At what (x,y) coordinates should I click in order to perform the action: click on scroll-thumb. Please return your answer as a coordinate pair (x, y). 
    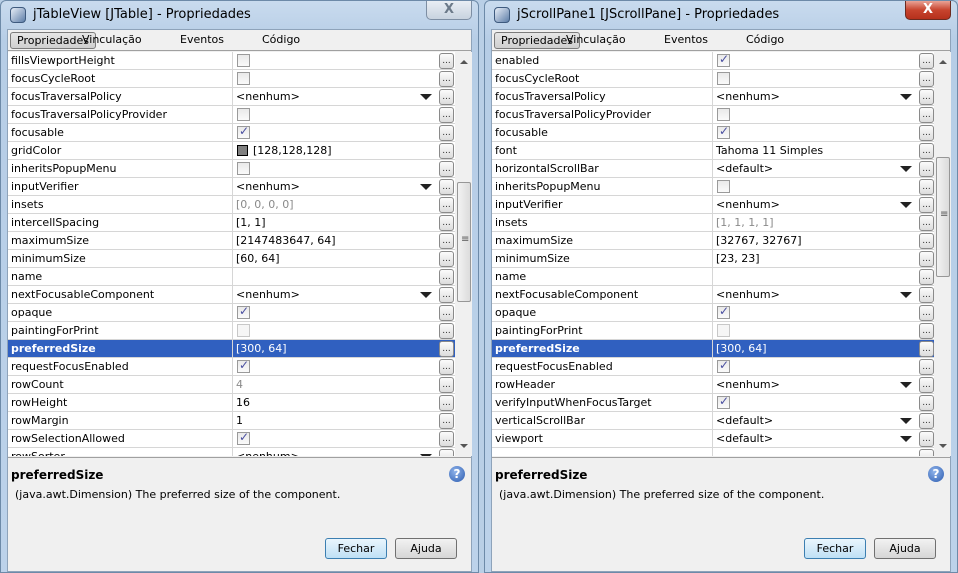
    Looking at the image, I should click on (943, 217).